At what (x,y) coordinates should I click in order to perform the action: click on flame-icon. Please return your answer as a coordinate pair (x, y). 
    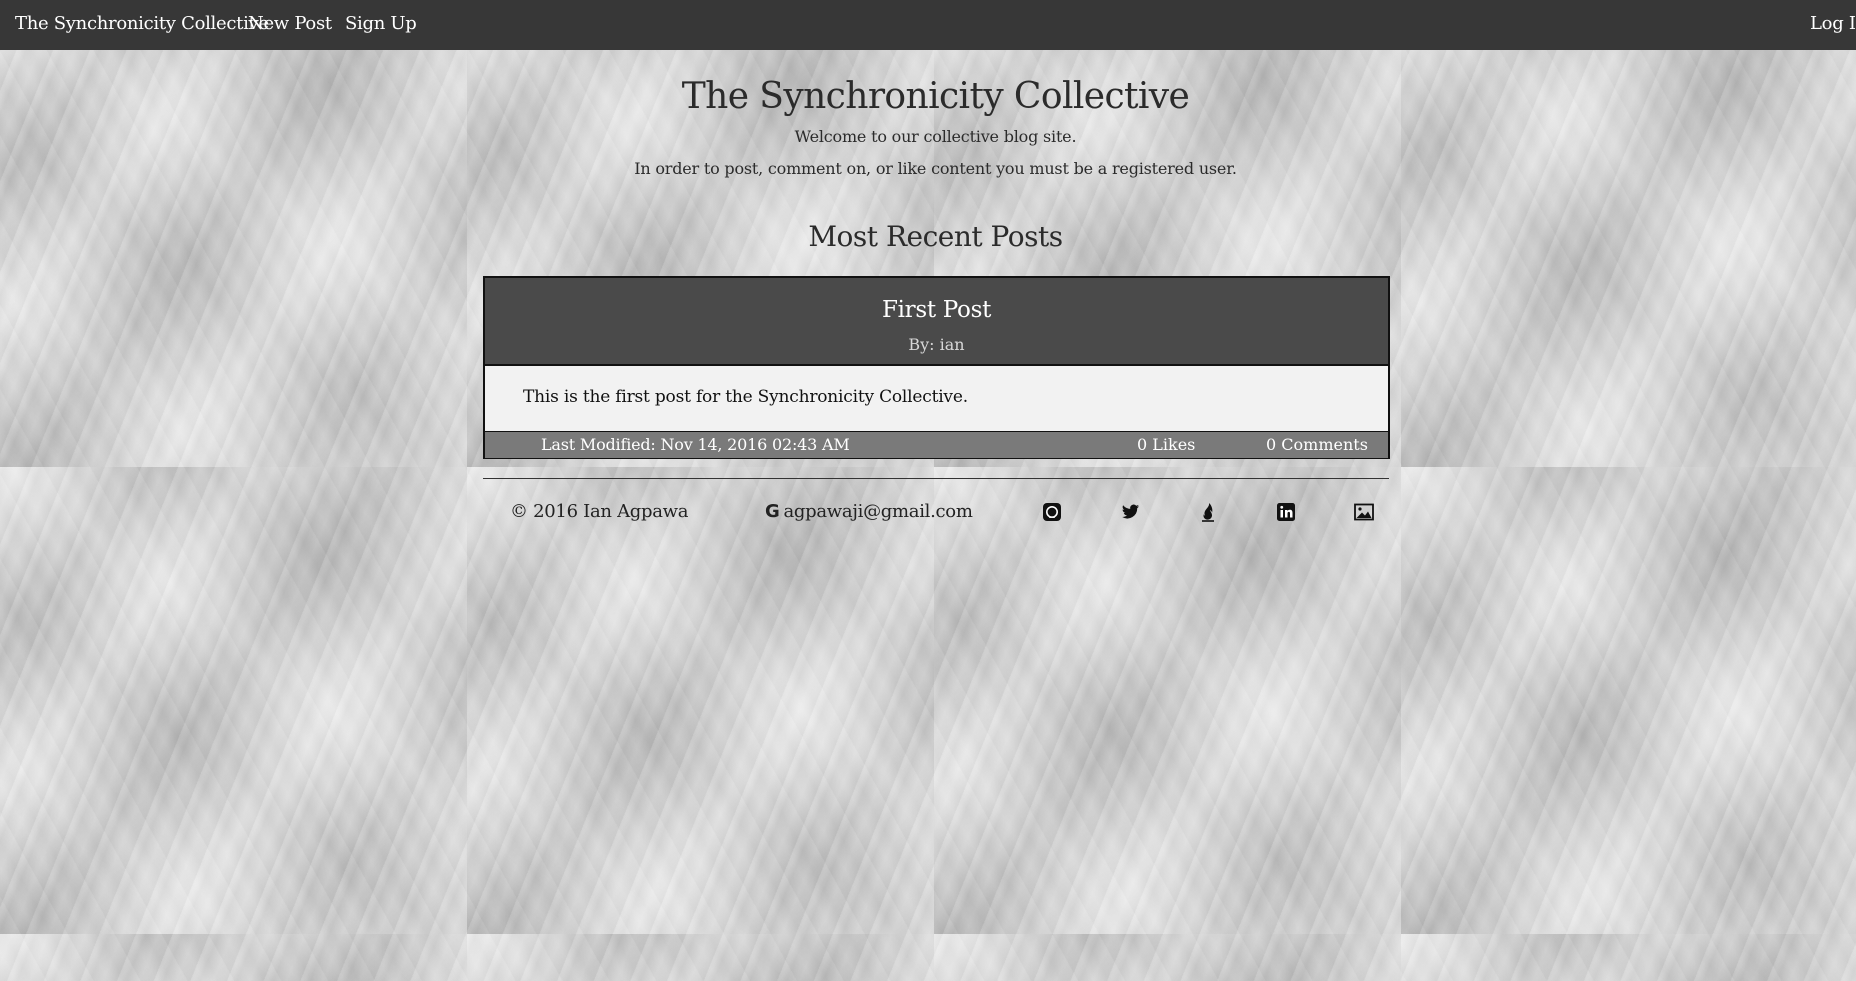
    Looking at the image, I should click on (1208, 512).